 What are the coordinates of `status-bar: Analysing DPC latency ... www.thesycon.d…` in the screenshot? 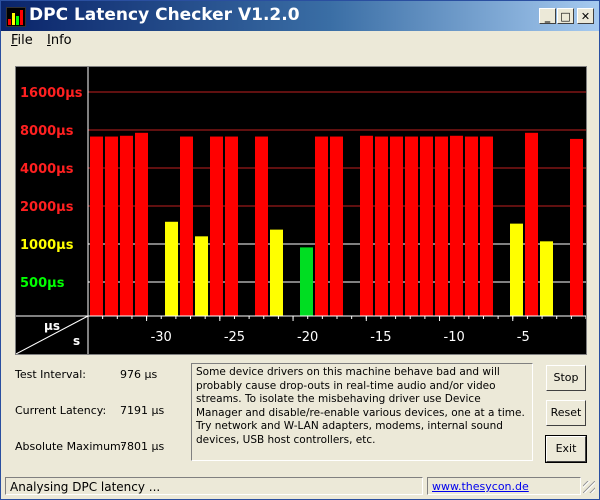 It's located at (300, 486).